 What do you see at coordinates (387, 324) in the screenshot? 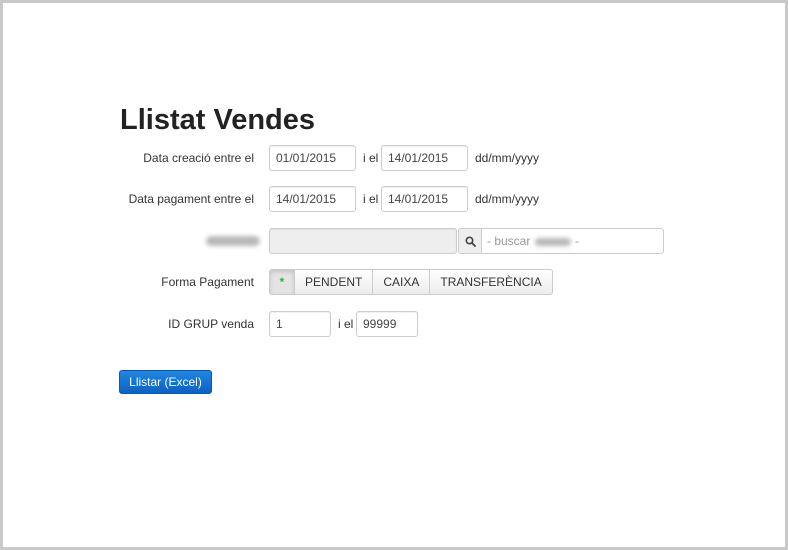
I see `group-id-to-input: 99999` at bounding box center [387, 324].